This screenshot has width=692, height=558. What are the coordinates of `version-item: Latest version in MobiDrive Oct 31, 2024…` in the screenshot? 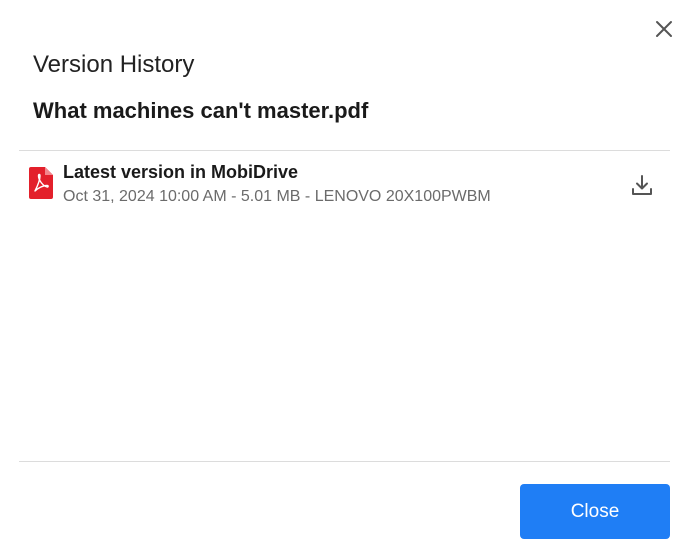 It's located at (344, 184).